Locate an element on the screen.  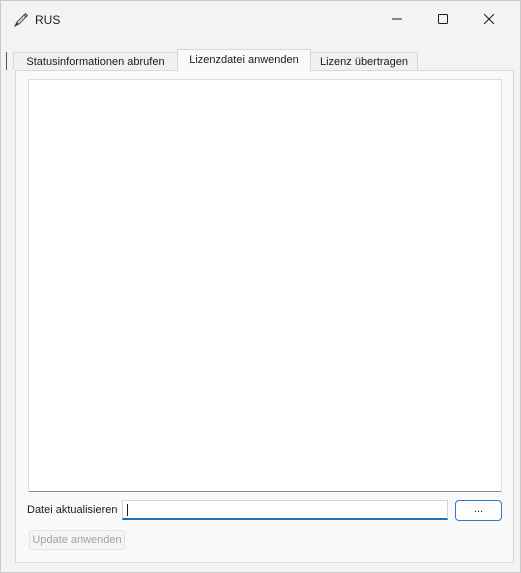
text-caret is located at coordinates (127, 510).